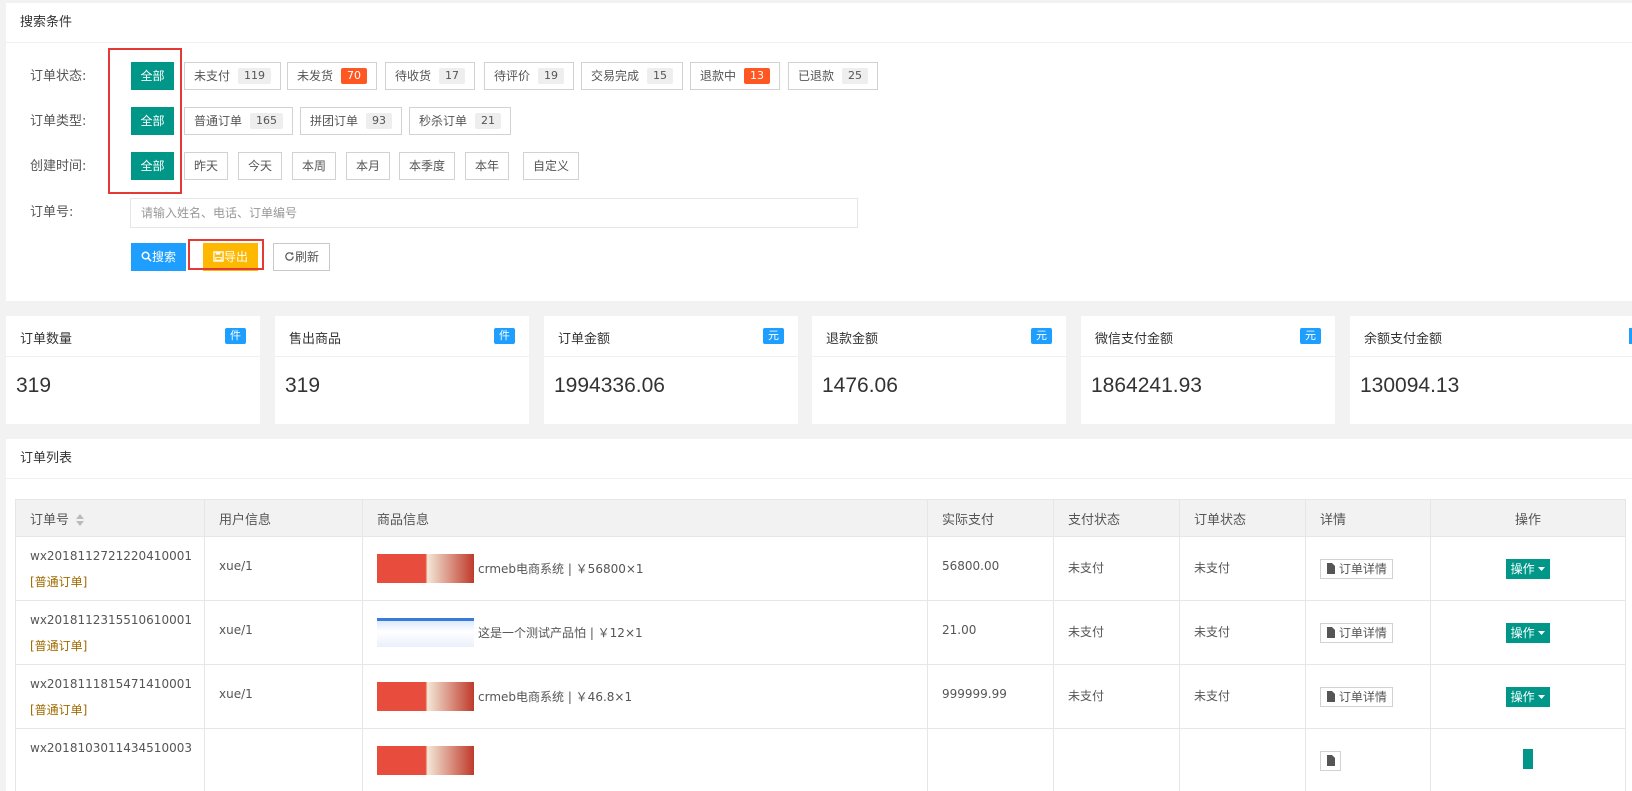 This screenshot has height=791, width=1632. I want to click on time-filter-all: 全部, so click(152, 166).